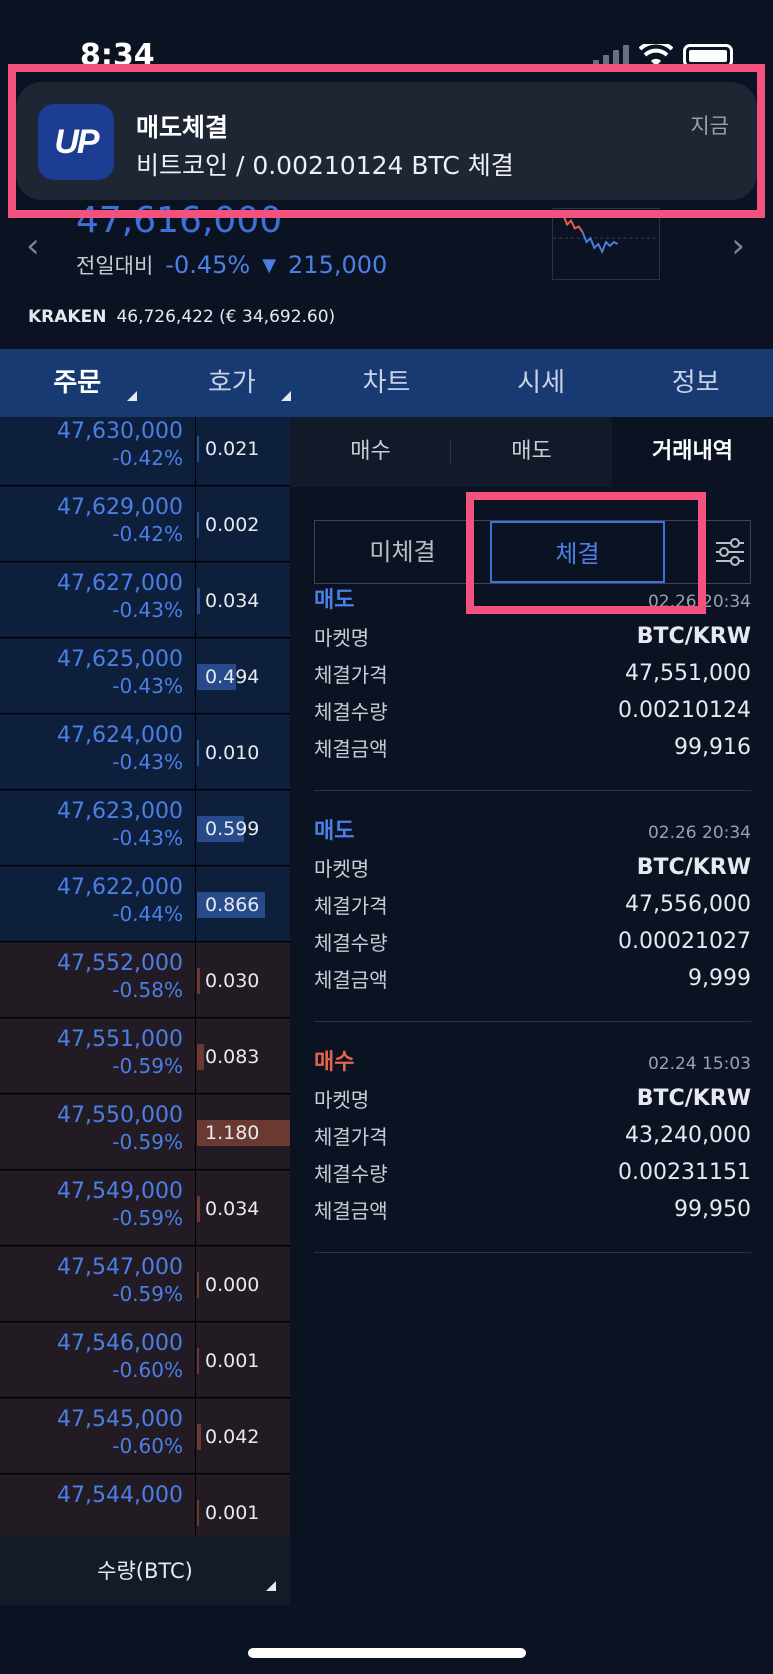  I want to click on orderbook-quantity: 0.021, so click(232, 449).